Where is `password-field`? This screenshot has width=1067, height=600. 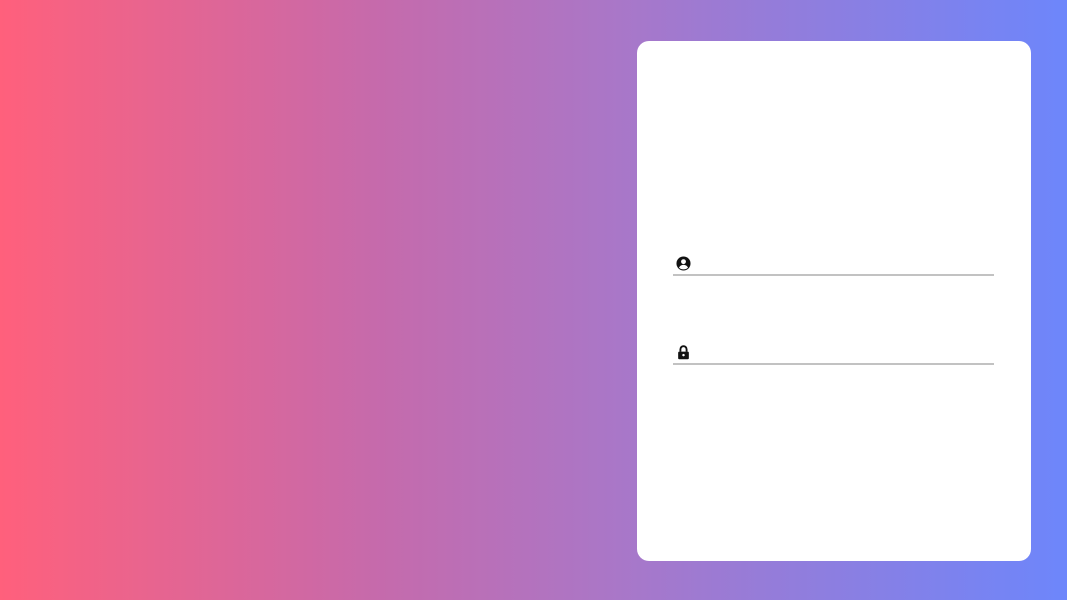 password-field is located at coordinates (833, 353).